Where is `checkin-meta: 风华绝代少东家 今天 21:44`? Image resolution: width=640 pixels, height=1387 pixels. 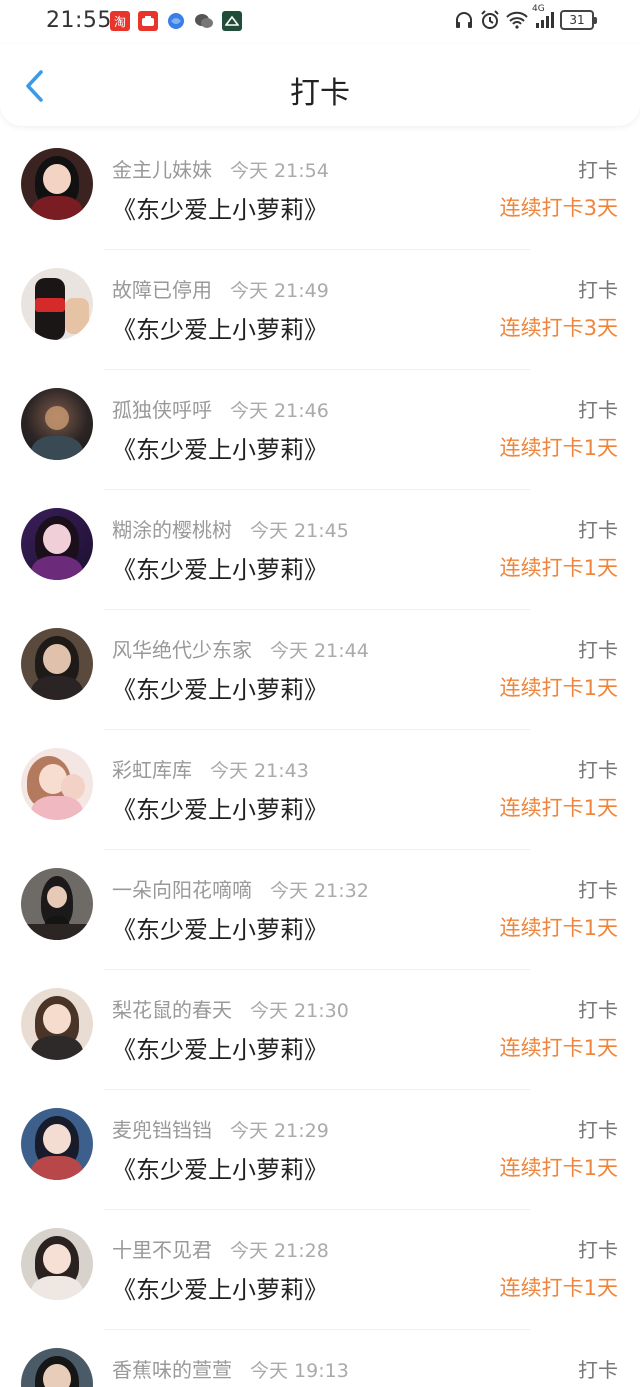
checkin-meta: 风华绝代少东家 今天 21:44 is located at coordinates (240, 648).